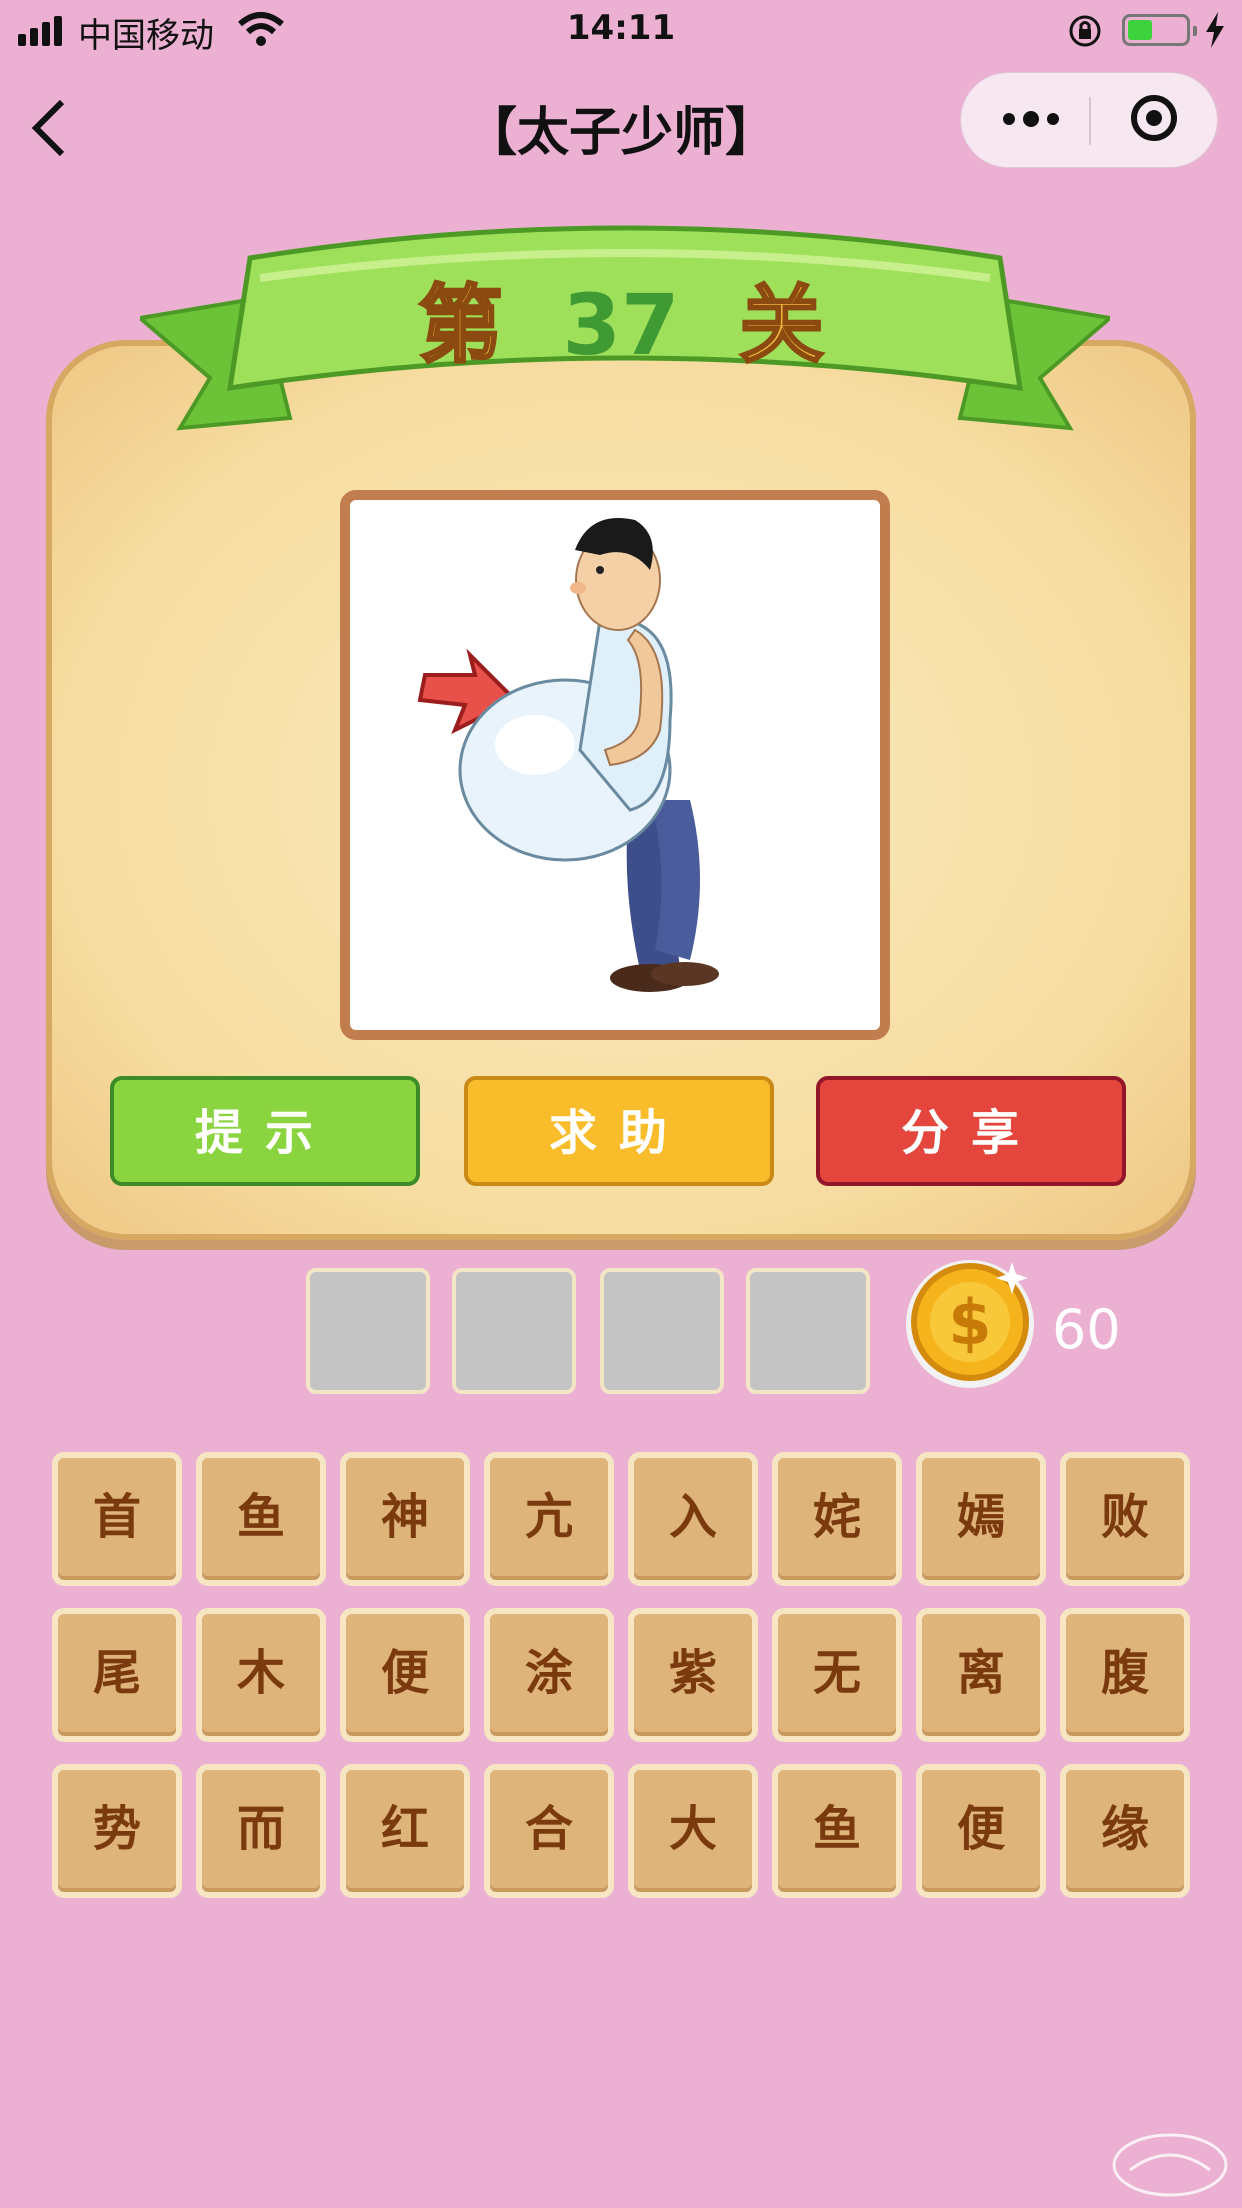  Describe the element at coordinates (837, 1519) in the screenshot. I see `letter-tile: 姹` at that location.